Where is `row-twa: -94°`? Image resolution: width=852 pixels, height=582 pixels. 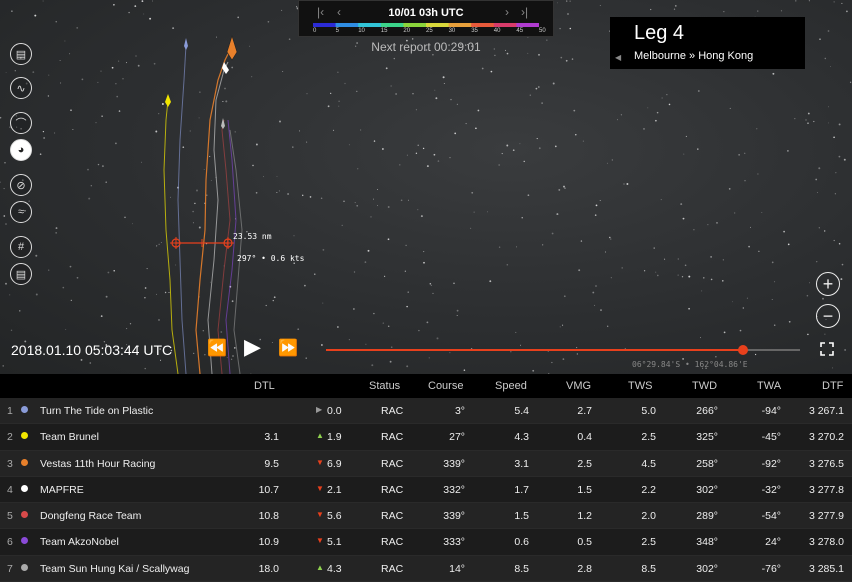
row-twa: -94° is located at coordinates (771, 411).